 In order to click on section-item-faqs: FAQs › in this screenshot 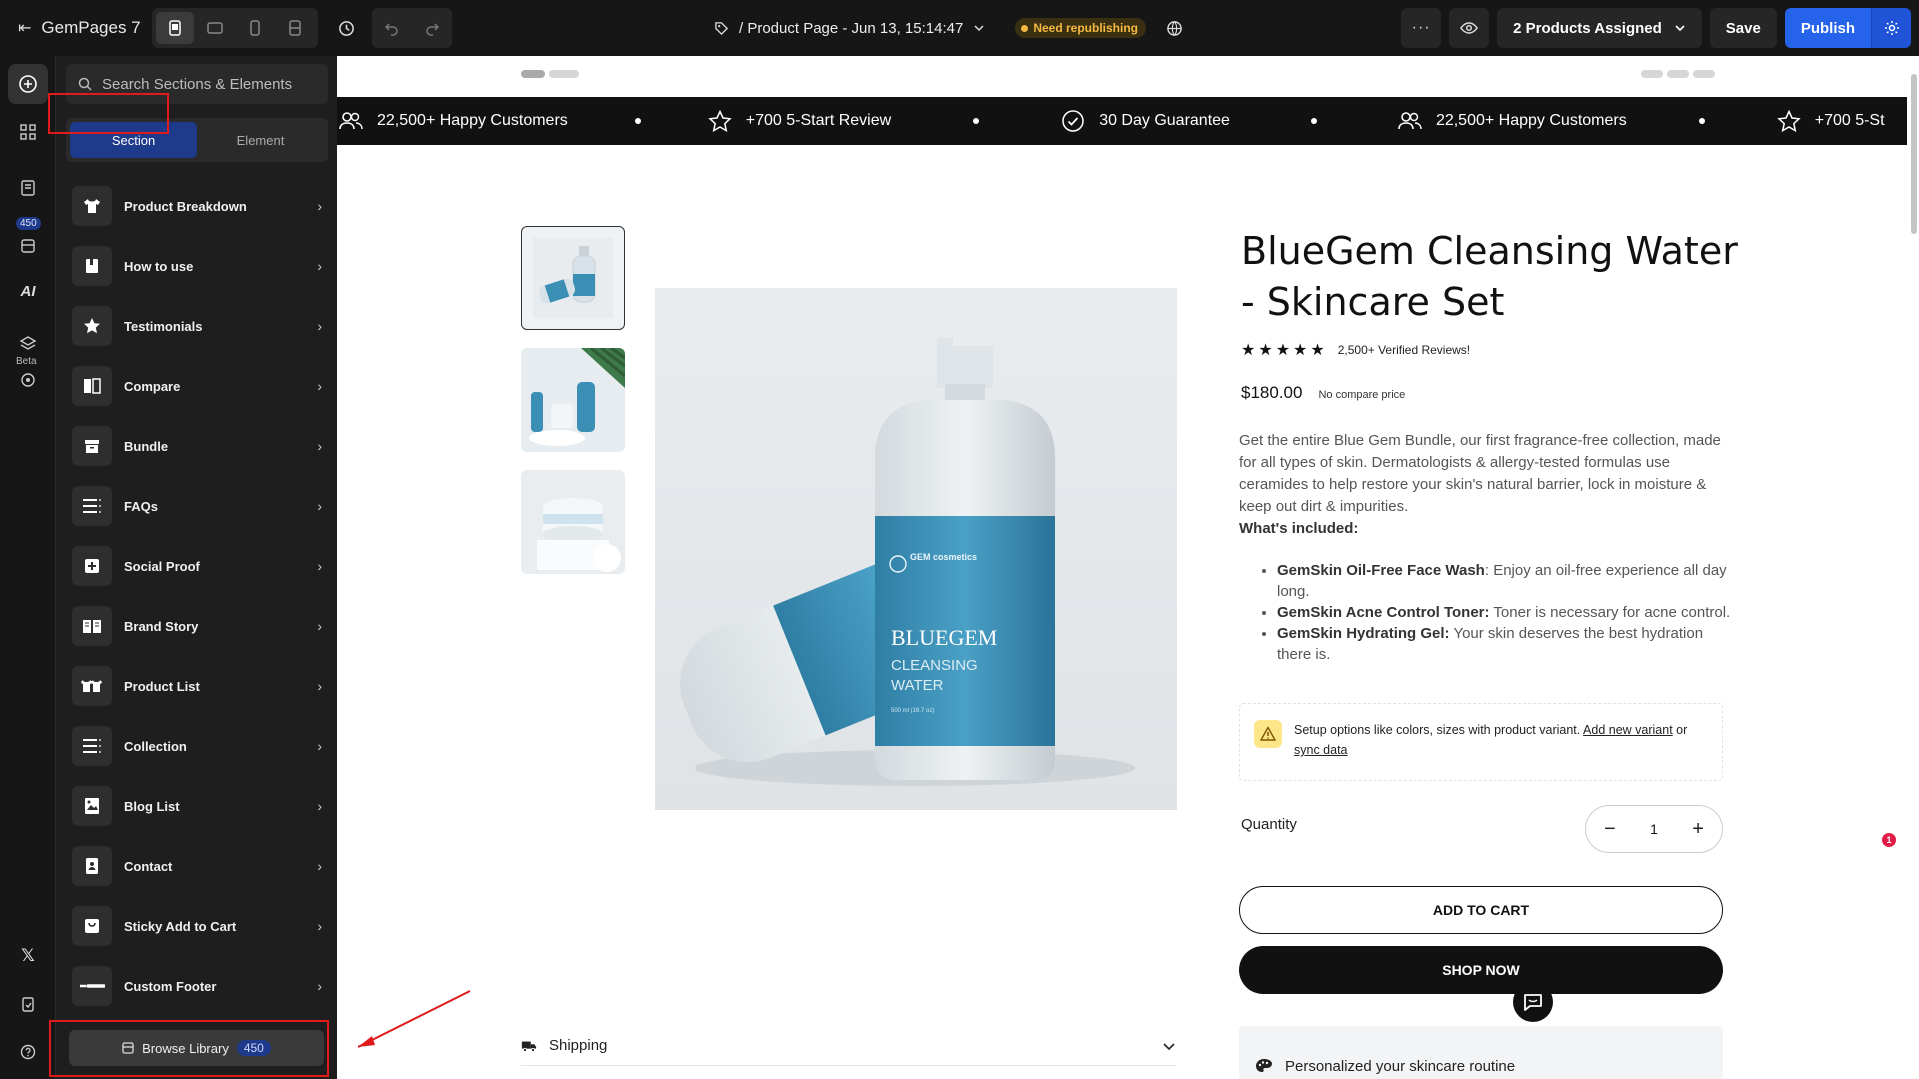, I will do `click(197, 506)`.